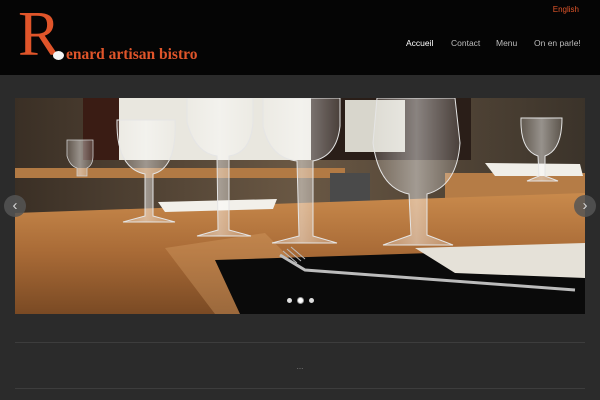  I want to click on nav-item-contact: Contact, so click(465, 43).